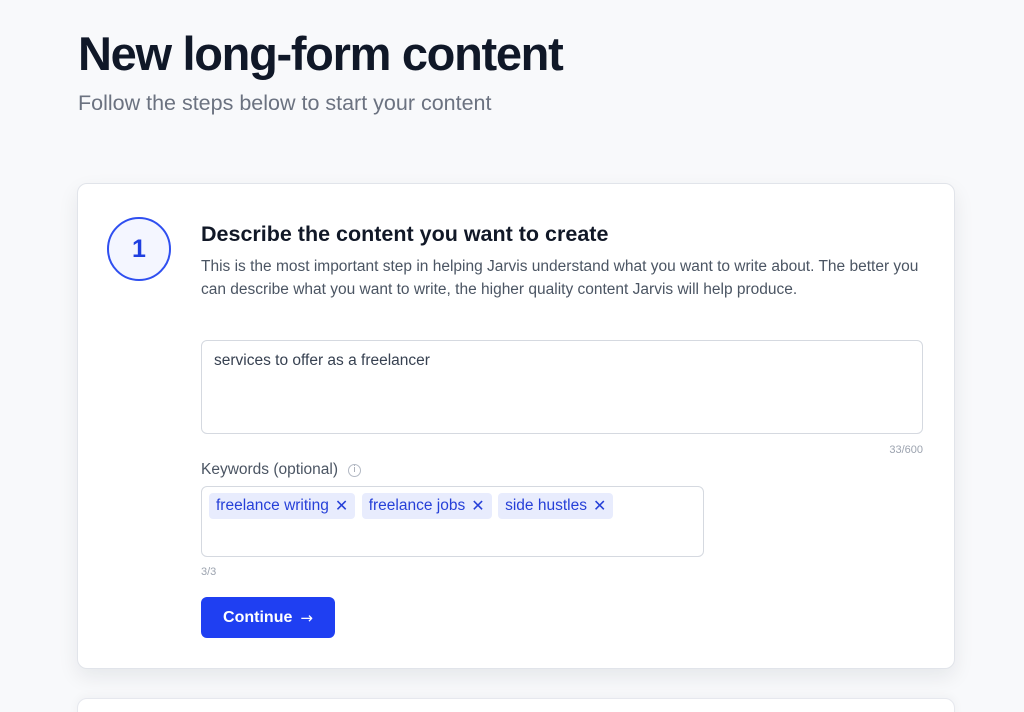  What do you see at coordinates (272, 505) in the screenshot?
I see `keyword-tag-label: freelance writing` at bounding box center [272, 505].